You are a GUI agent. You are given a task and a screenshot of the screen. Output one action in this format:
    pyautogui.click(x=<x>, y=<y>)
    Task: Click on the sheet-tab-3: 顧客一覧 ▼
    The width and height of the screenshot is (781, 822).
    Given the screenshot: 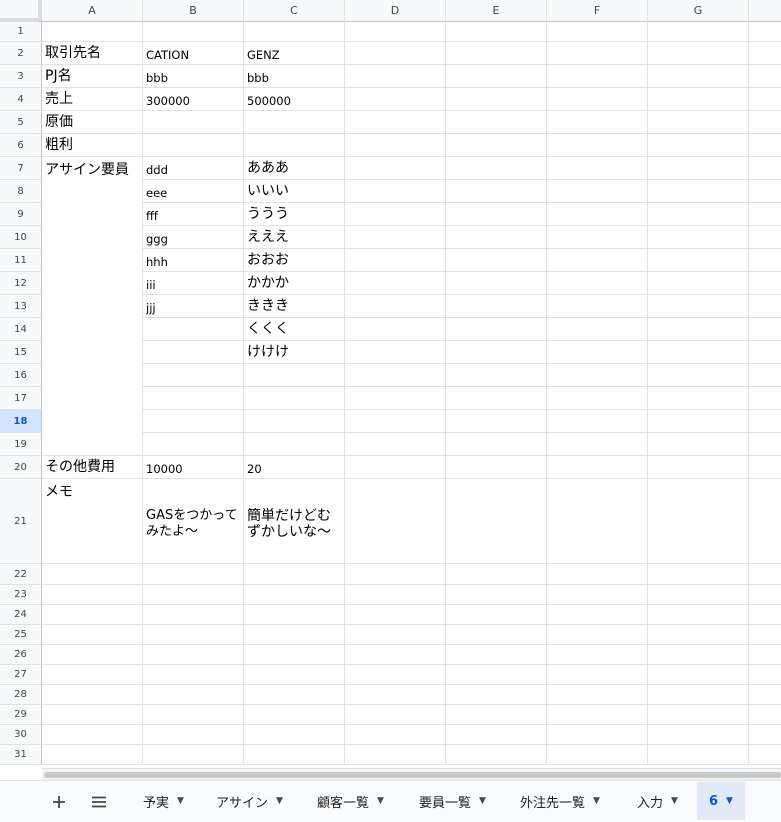 What is the action you would take?
    pyautogui.click(x=350, y=801)
    